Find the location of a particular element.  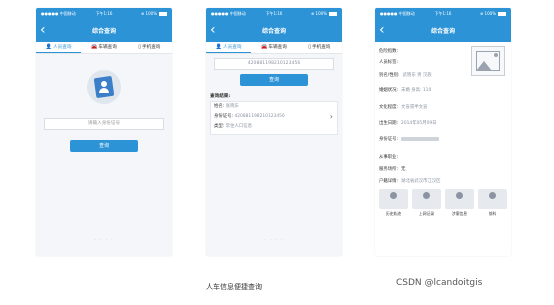

field-id-number: 身份证号: is located at coordinates (409, 139).